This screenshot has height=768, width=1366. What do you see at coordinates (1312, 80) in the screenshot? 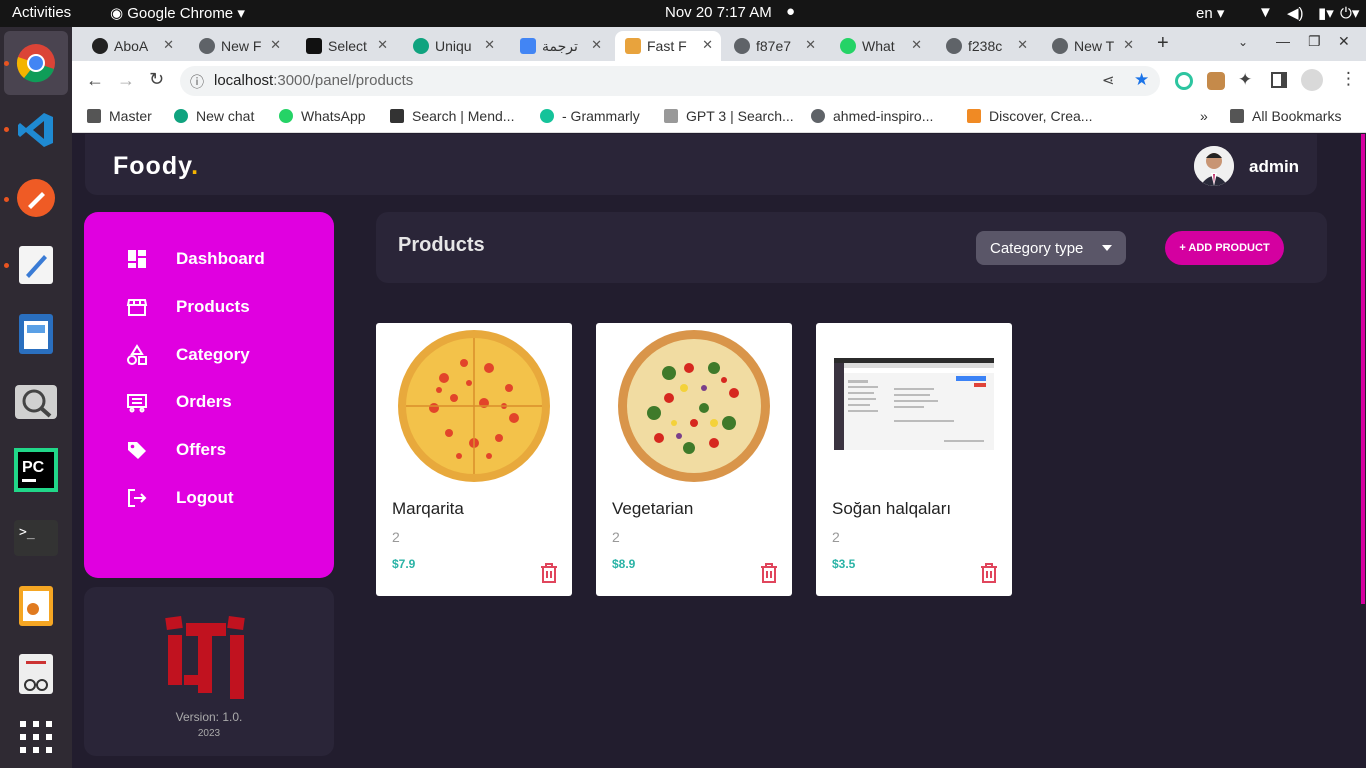
I see `profile-avatar-icon` at bounding box center [1312, 80].